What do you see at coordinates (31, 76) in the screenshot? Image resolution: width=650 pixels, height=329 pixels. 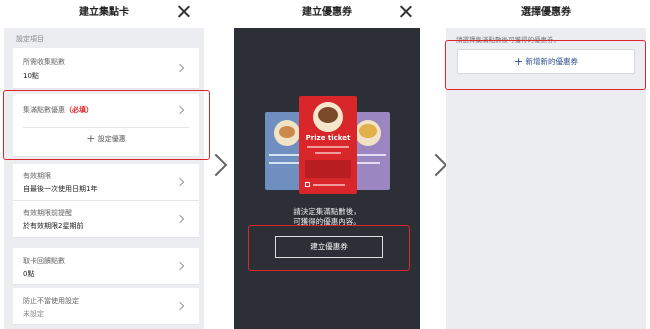 I see `points-needed-value: 10點` at bounding box center [31, 76].